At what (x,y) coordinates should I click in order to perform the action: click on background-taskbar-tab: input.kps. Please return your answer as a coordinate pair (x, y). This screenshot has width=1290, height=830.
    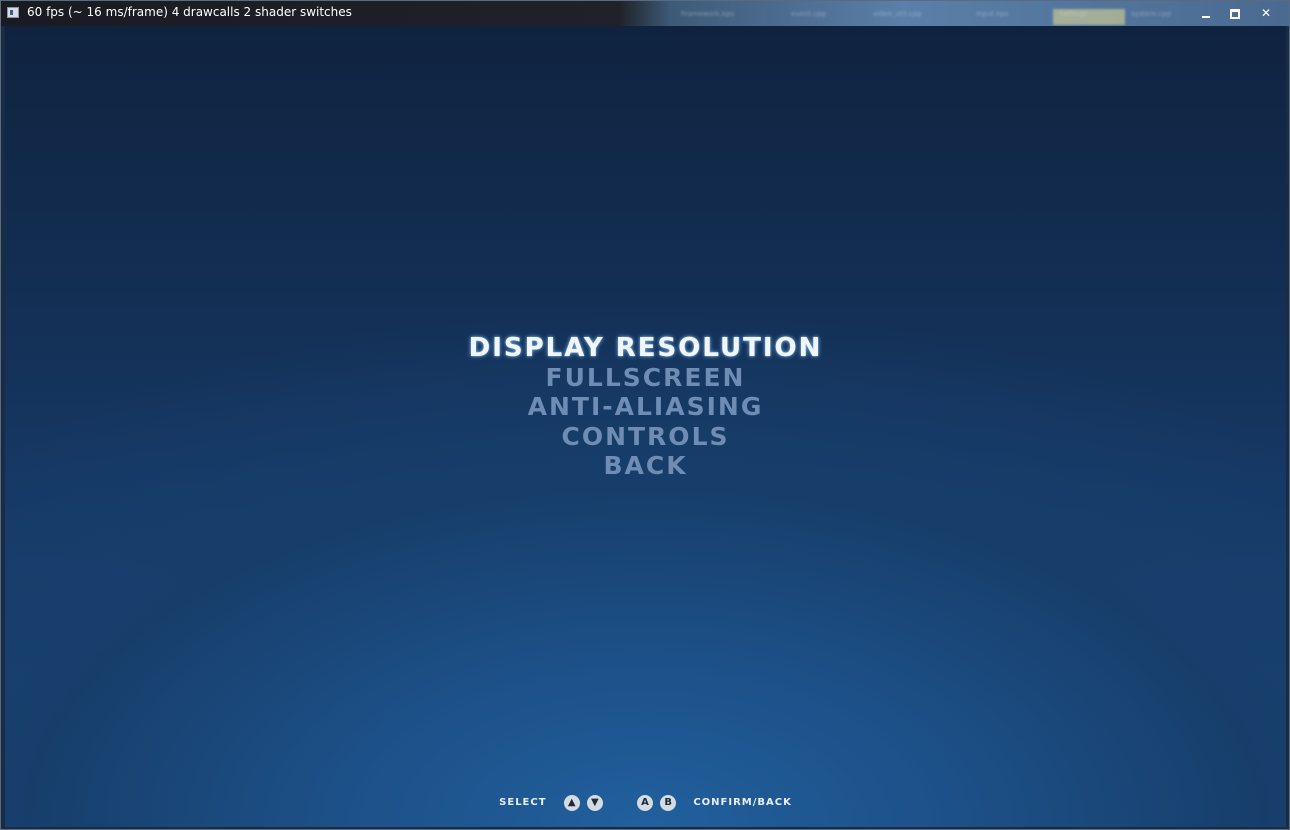
    Looking at the image, I should click on (992, 14).